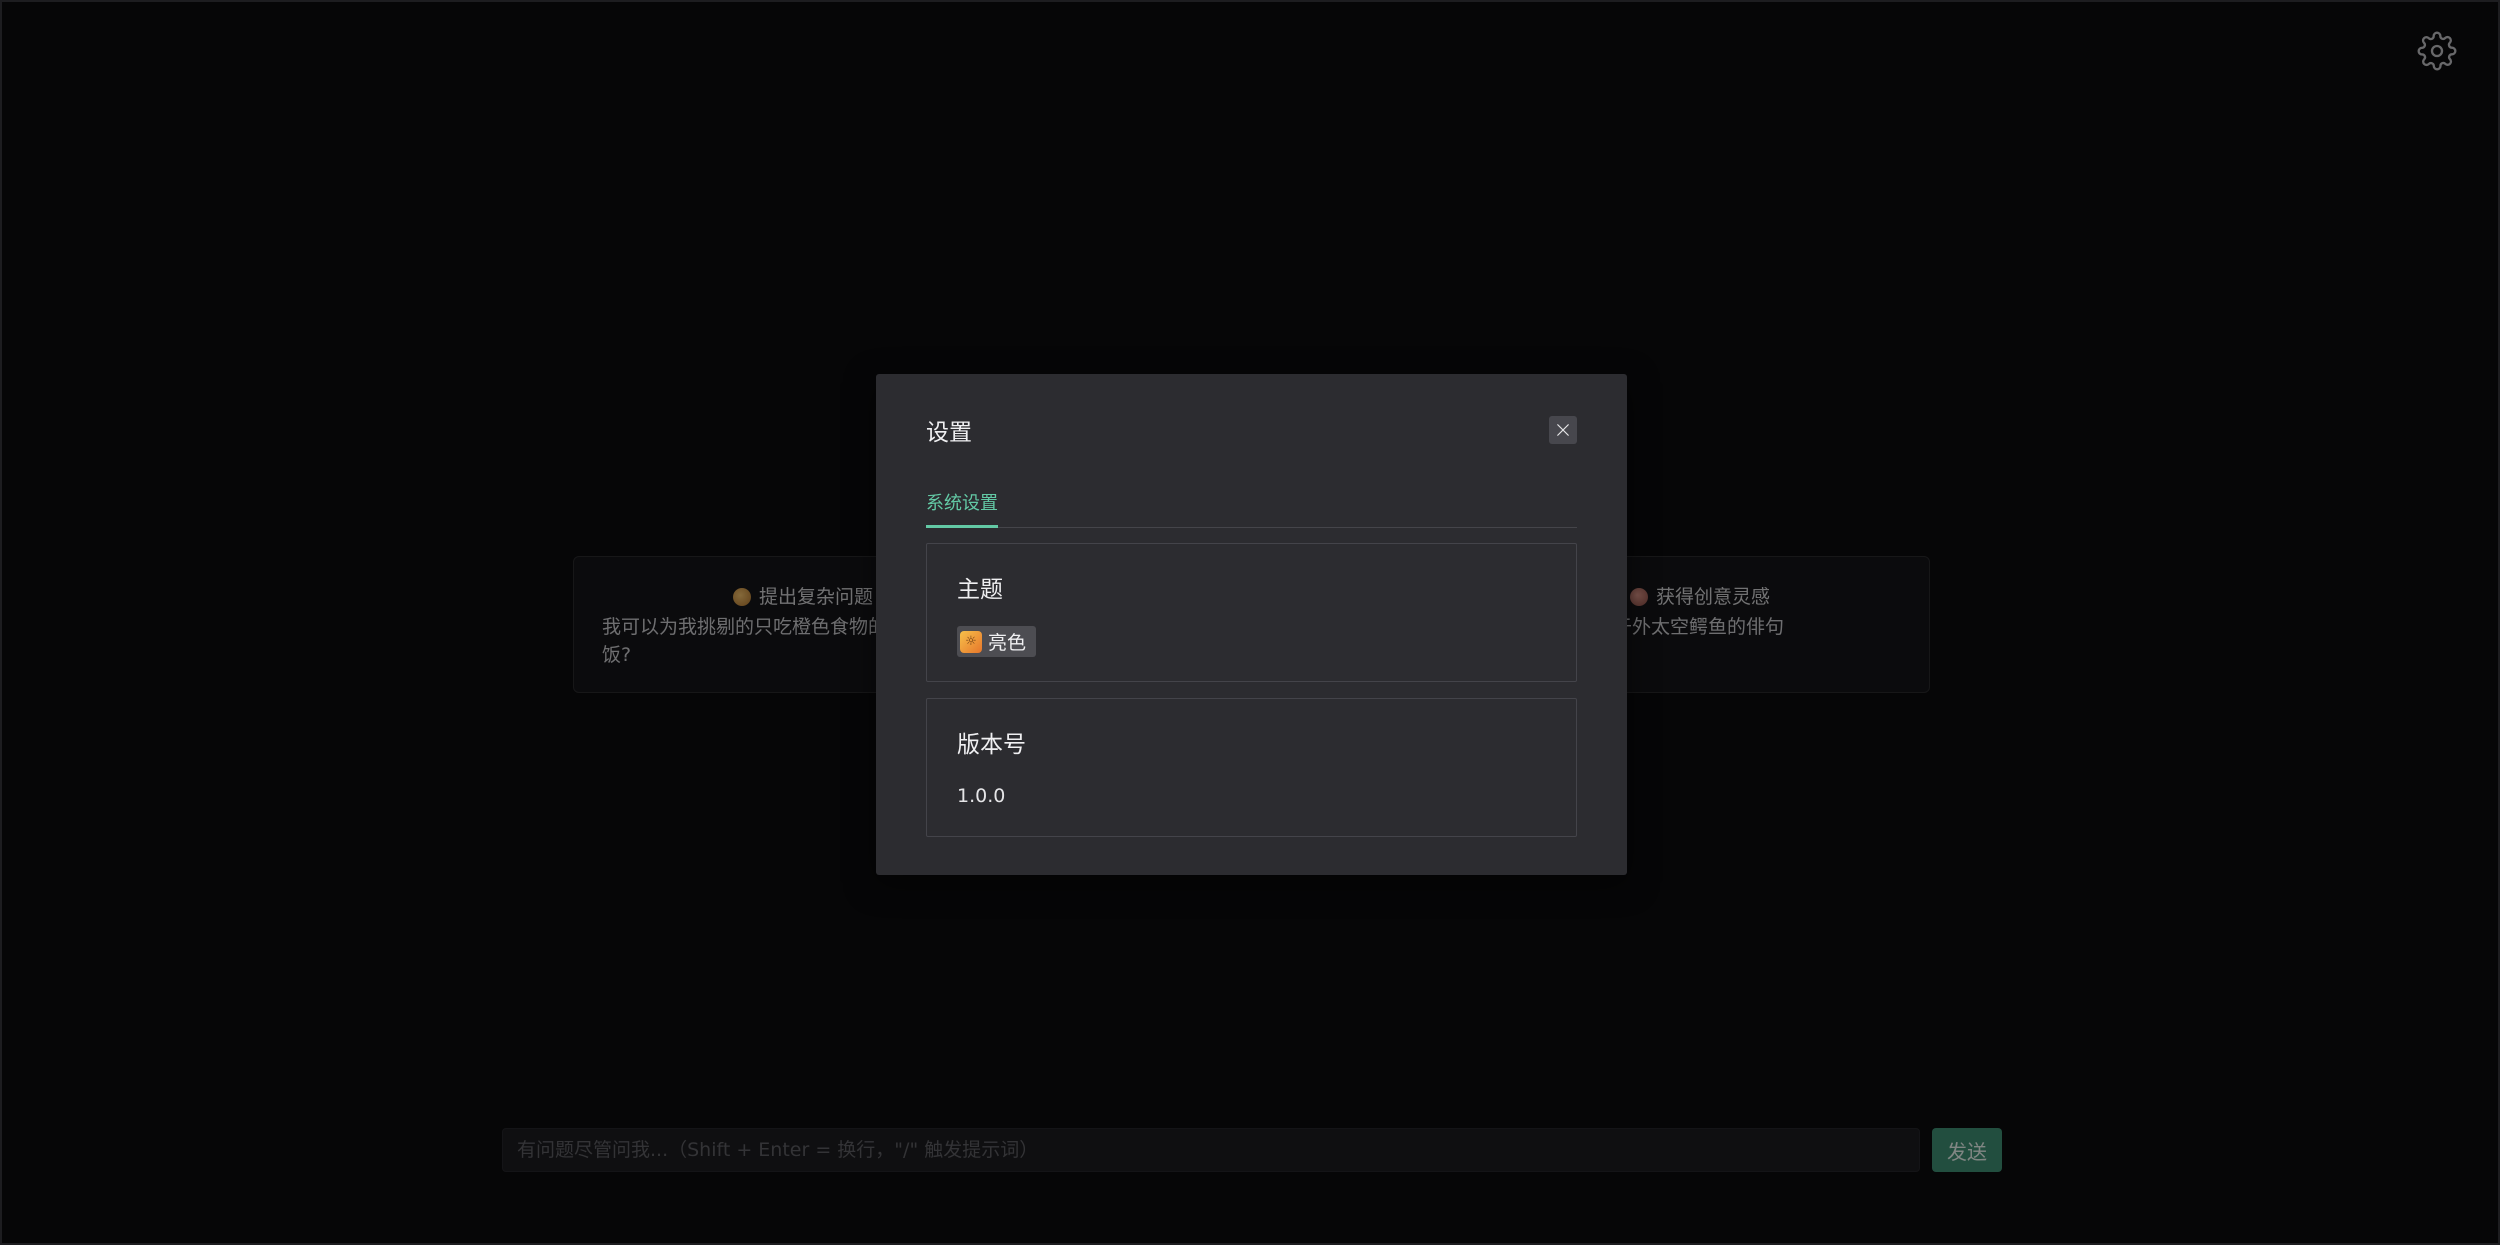 Image resolution: width=2500 pixels, height=1245 pixels. Describe the element at coordinates (1251, 430) in the screenshot. I see `modal-header: 设置` at that location.